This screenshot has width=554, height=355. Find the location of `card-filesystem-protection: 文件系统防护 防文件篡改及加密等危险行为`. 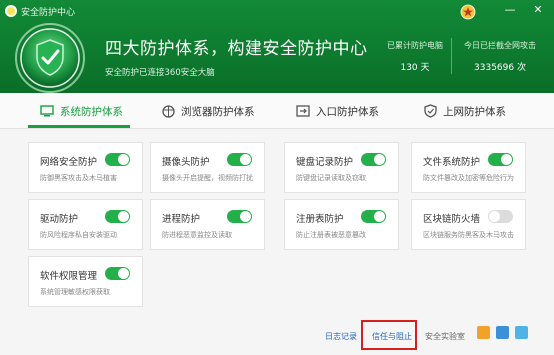

card-filesystem-protection: 文件系统防护 防文件篡改及加密等危险行为 is located at coordinates (468, 167).